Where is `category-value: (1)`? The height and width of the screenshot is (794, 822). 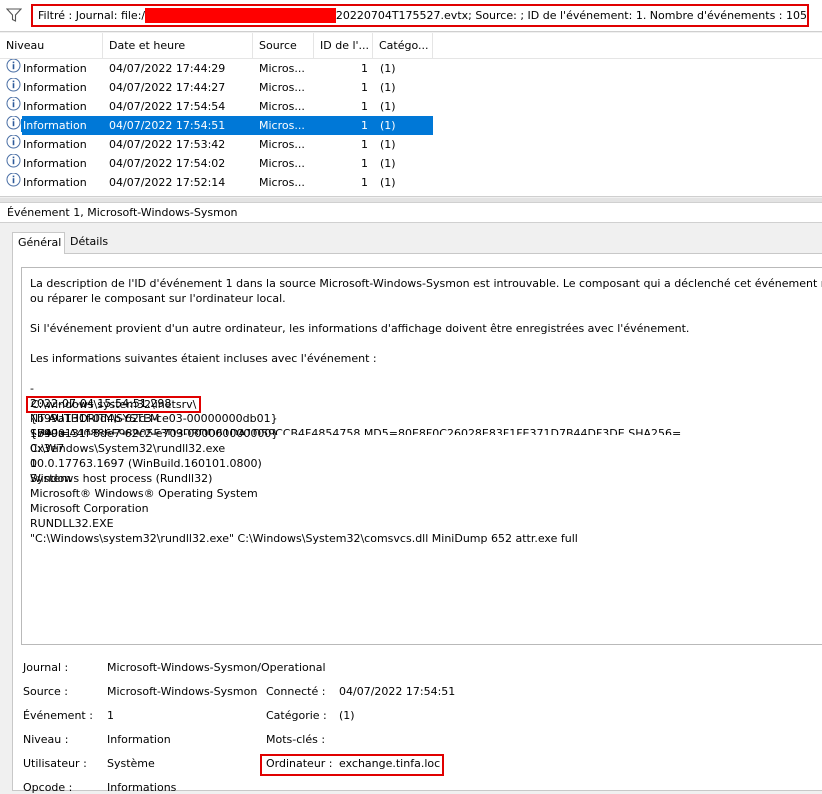 category-value: (1) is located at coordinates (347, 715).